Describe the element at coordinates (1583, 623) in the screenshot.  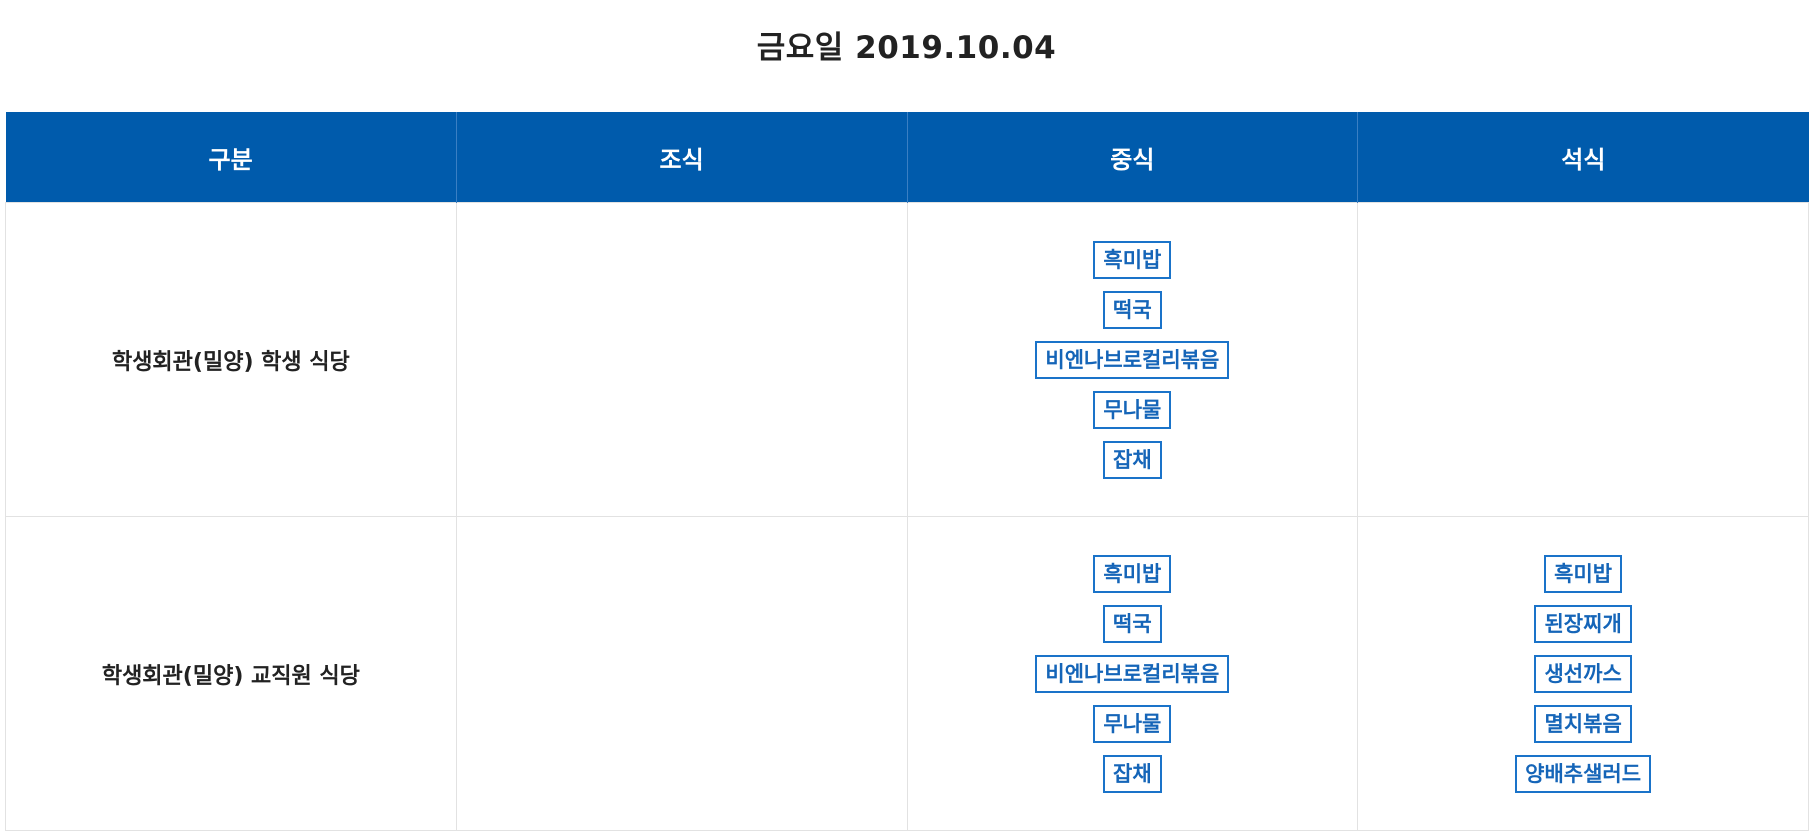
I see `menu-item: 된장찌개` at that location.